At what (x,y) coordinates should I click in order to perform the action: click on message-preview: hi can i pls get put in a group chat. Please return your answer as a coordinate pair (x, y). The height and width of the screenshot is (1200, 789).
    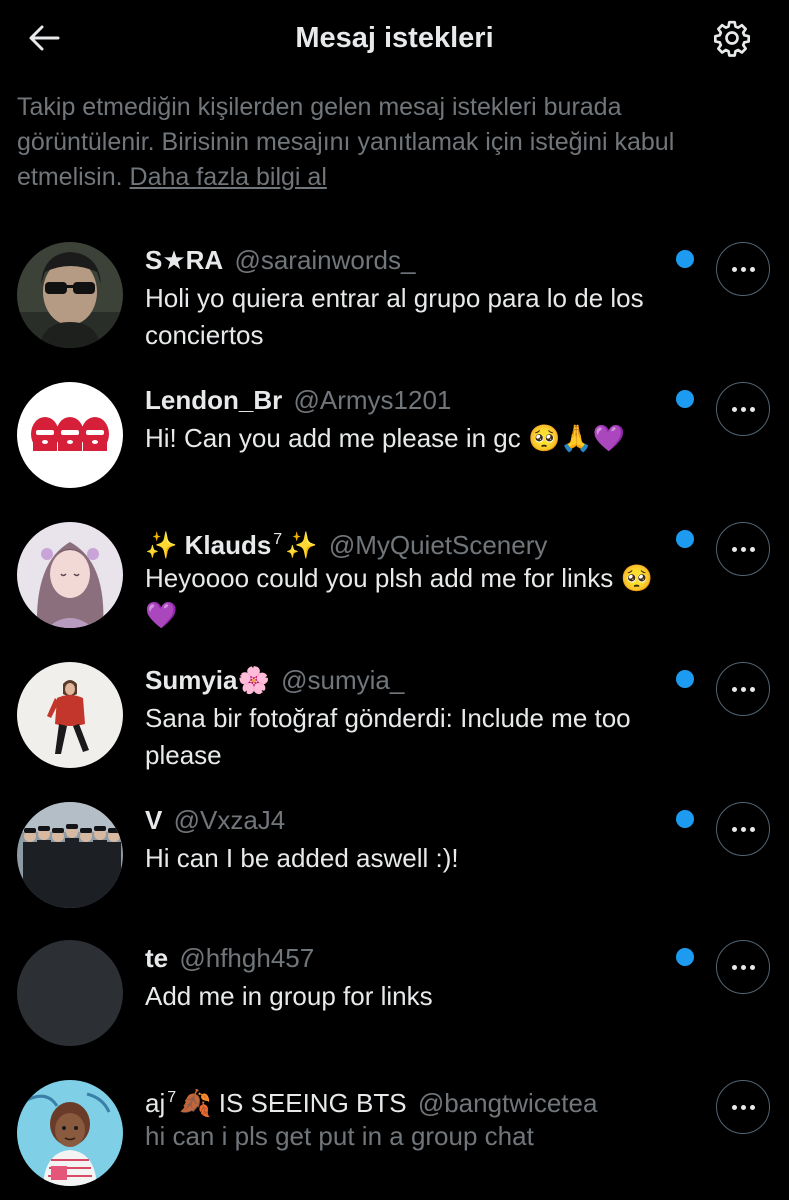
    Looking at the image, I should click on (339, 1136).